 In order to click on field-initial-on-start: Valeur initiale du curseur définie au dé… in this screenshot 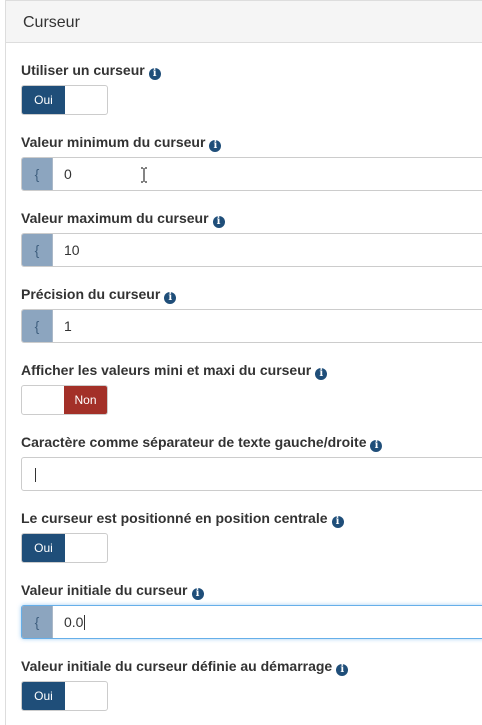, I will do `click(251, 684)`.